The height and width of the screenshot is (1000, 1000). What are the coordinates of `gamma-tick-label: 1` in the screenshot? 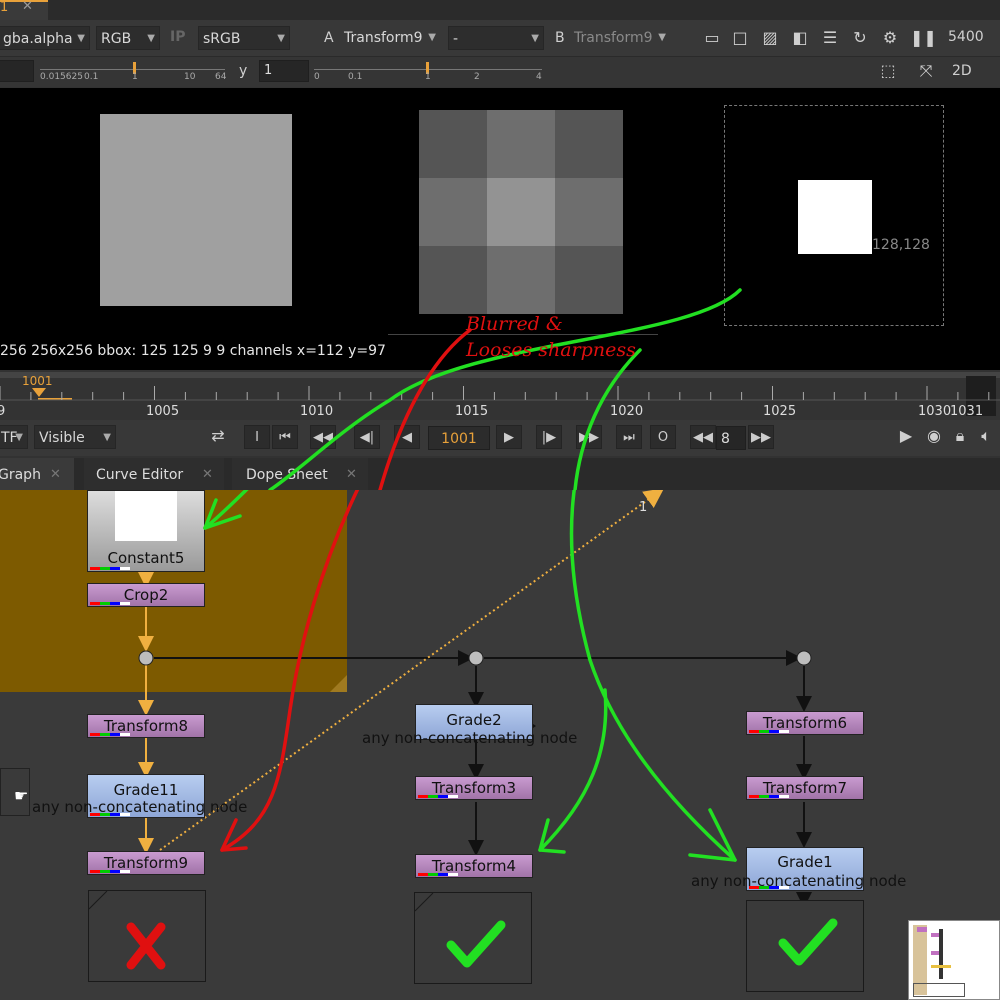 It's located at (428, 77).